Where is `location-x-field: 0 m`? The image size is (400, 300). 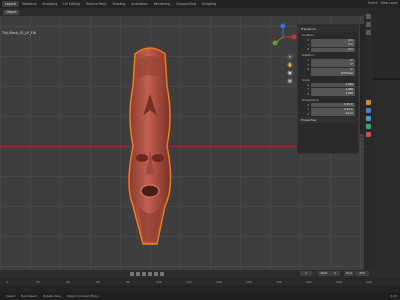 location-x-field: 0 m is located at coordinates (333, 40).